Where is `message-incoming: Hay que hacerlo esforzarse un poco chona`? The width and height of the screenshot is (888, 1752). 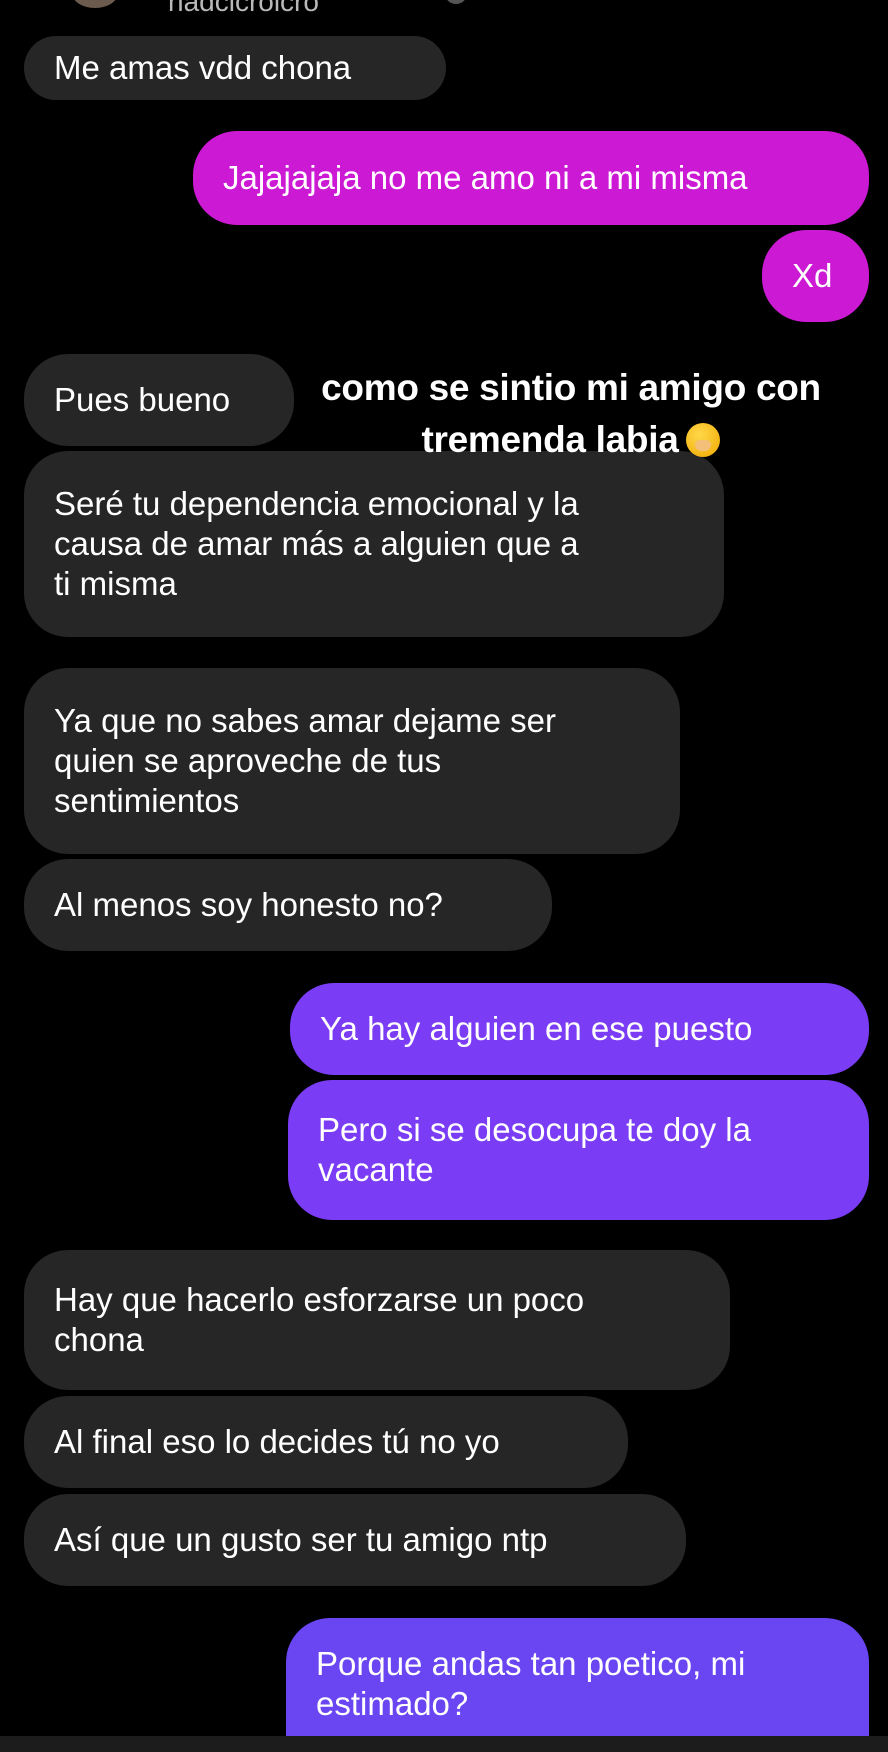 message-incoming: Hay que hacerlo esforzarse un poco chona is located at coordinates (377, 1320).